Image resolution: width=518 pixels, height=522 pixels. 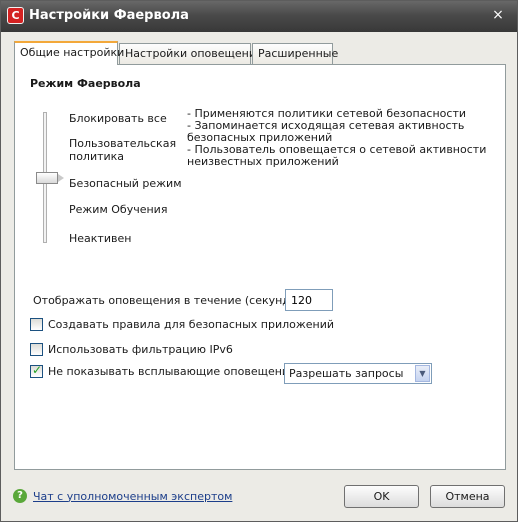 What do you see at coordinates (15, 15) in the screenshot?
I see `app-logo-icon: C` at bounding box center [15, 15].